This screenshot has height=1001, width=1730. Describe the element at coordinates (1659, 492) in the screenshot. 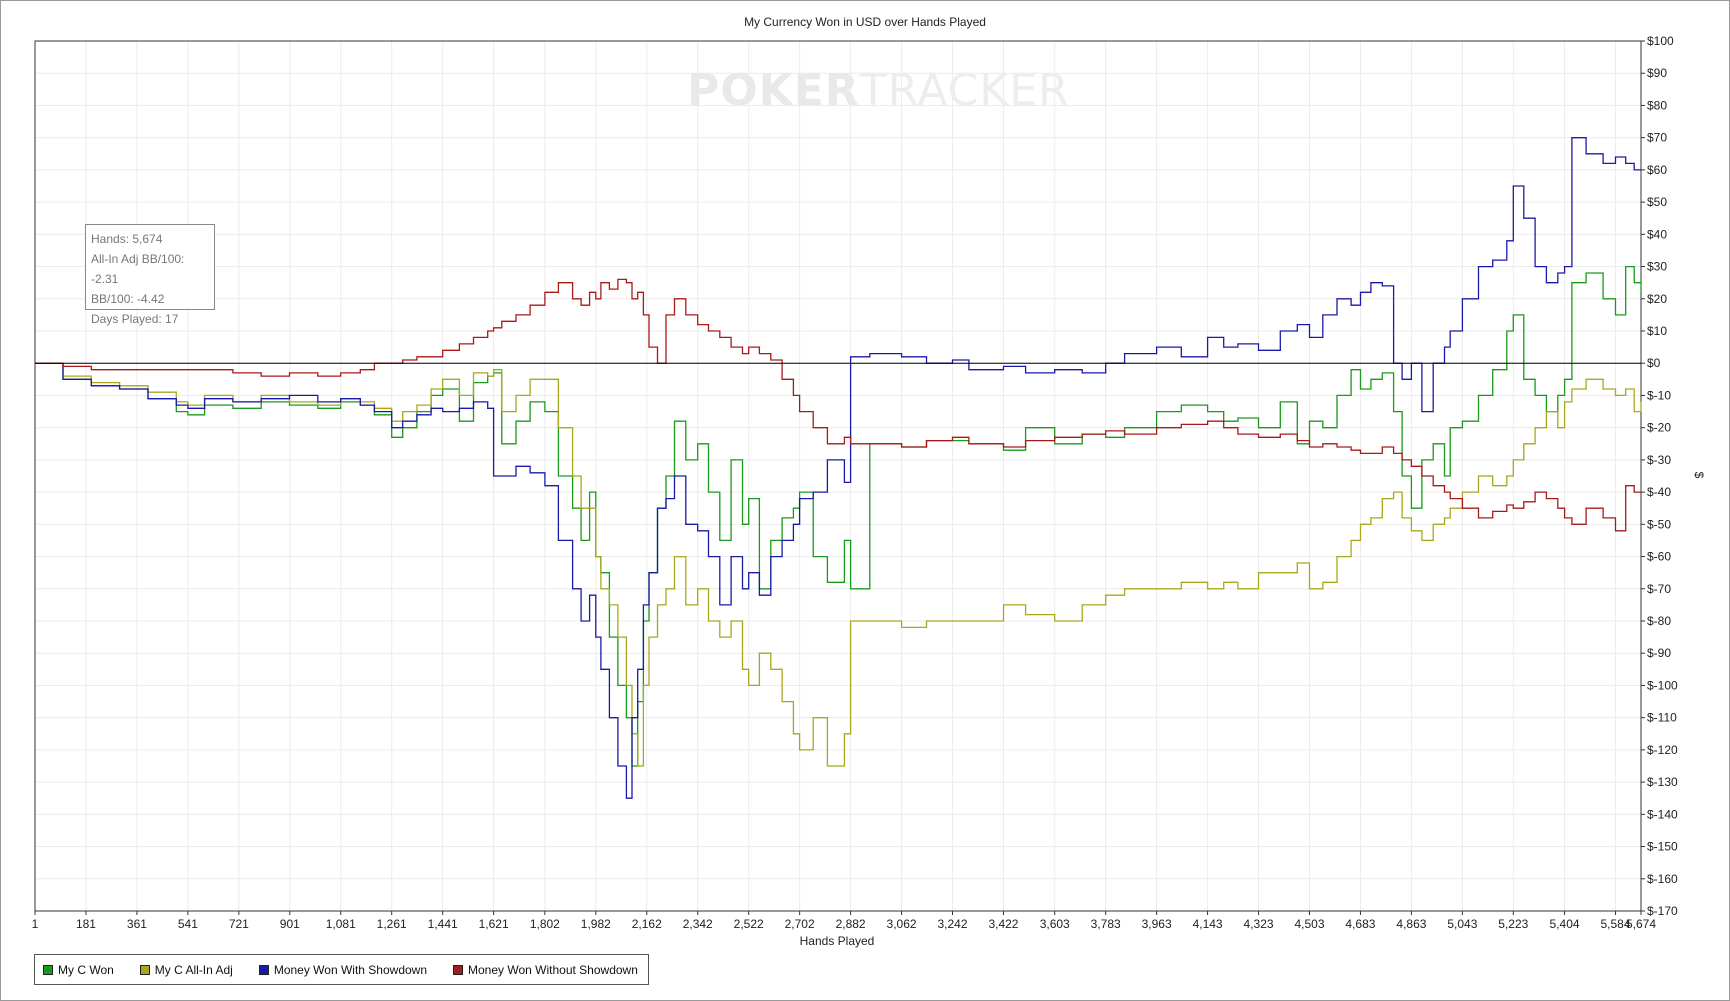

I see `y-tick-label: $-40` at that location.